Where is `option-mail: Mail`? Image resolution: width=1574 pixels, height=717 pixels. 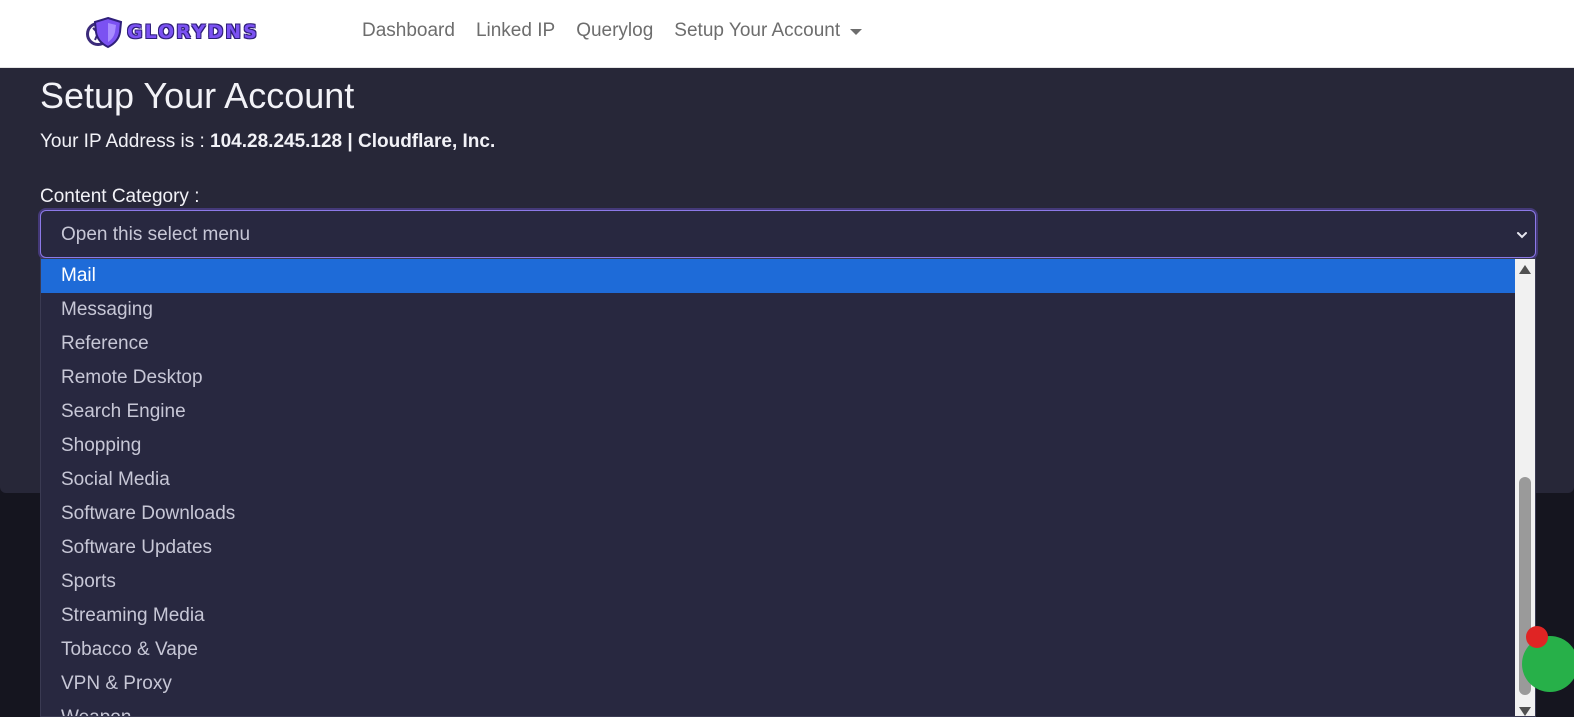
option-mail: Mail is located at coordinates (778, 276).